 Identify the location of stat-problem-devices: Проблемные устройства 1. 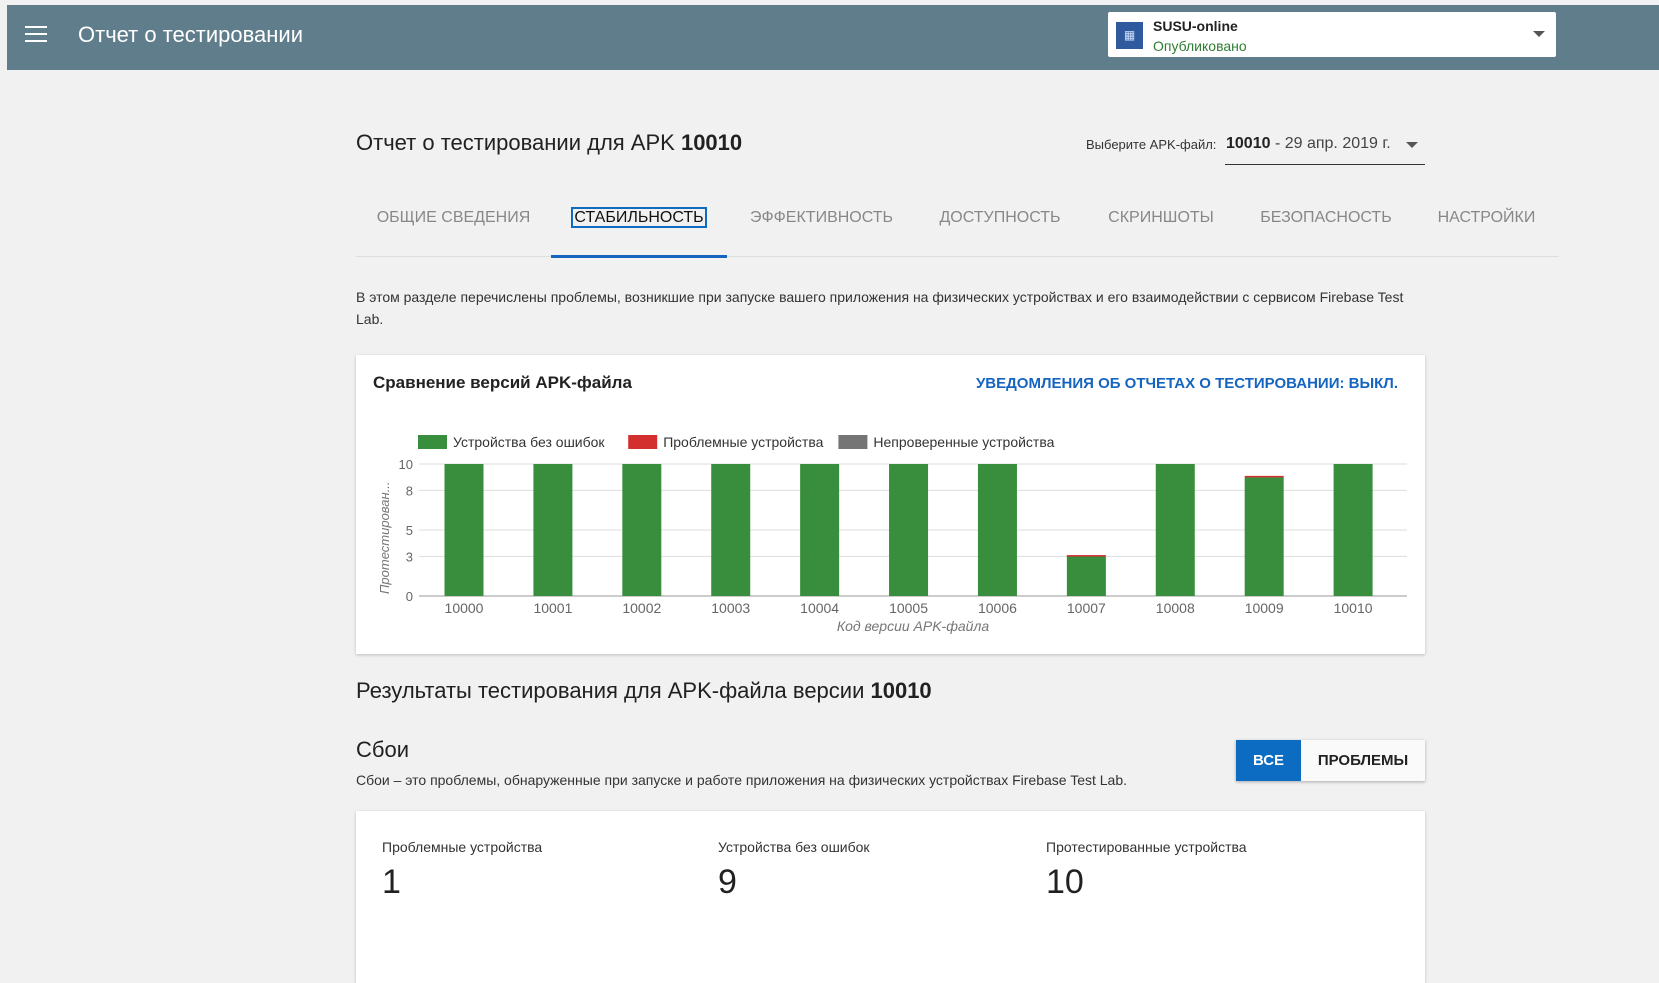
(462, 870).